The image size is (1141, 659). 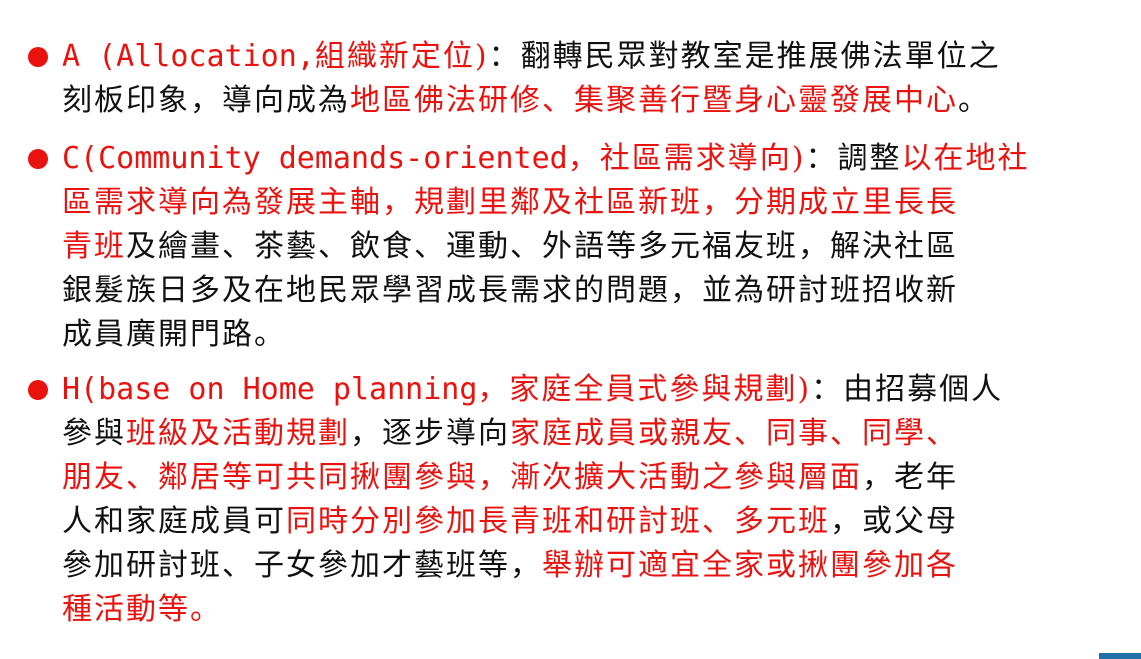 What do you see at coordinates (894, 521) in the screenshot?
I see `text-segment: ，或父母` at bounding box center [894, 521].